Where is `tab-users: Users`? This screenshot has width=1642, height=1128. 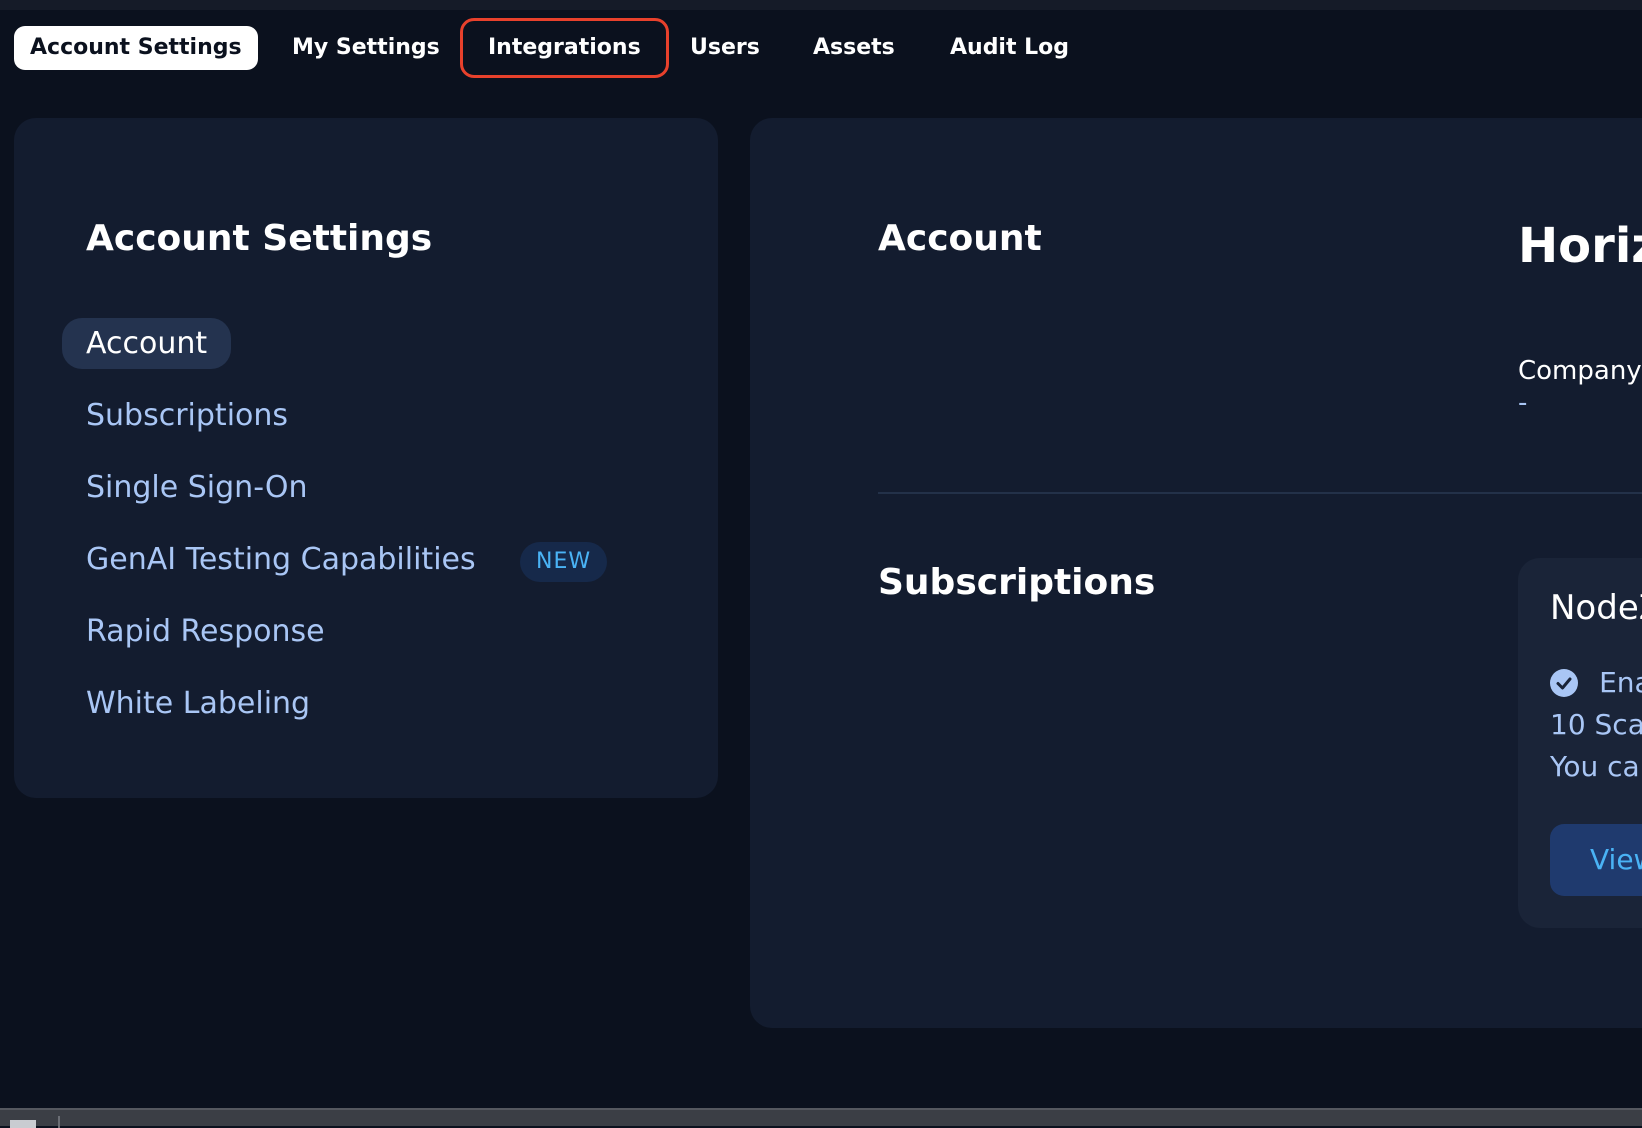 tab-users: Users is located at coordinates (725, 48).